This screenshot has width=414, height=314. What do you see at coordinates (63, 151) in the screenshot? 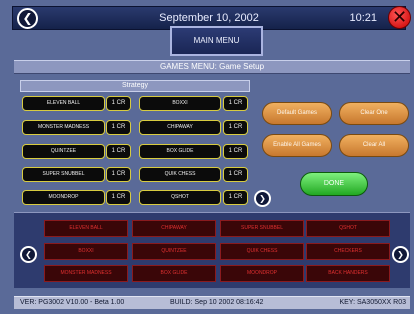
I see `game-button: QUINTZEE` at bounding box center [63, 151].